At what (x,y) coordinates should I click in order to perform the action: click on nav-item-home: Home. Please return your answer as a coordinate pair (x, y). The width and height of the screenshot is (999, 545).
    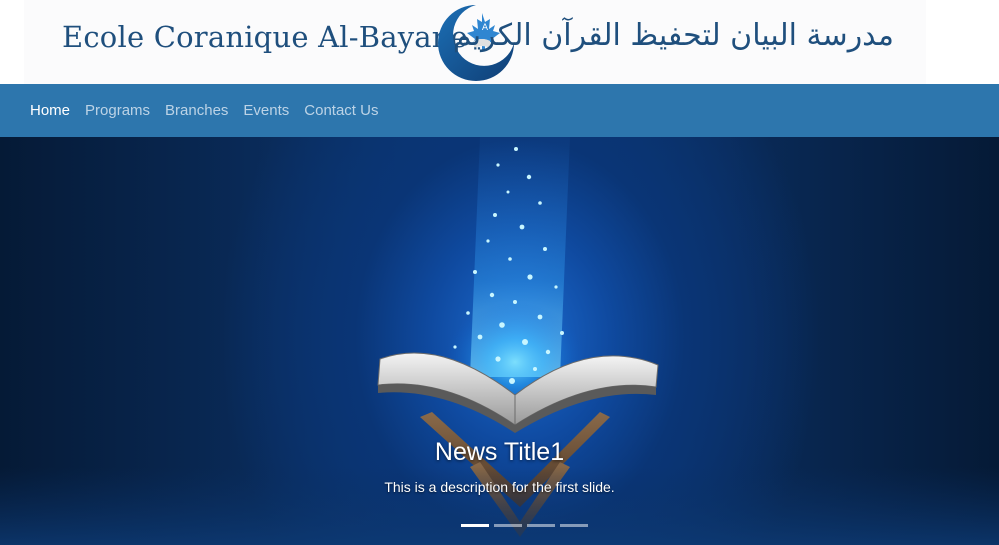
    Looking at the image, I should click on (50, 110).